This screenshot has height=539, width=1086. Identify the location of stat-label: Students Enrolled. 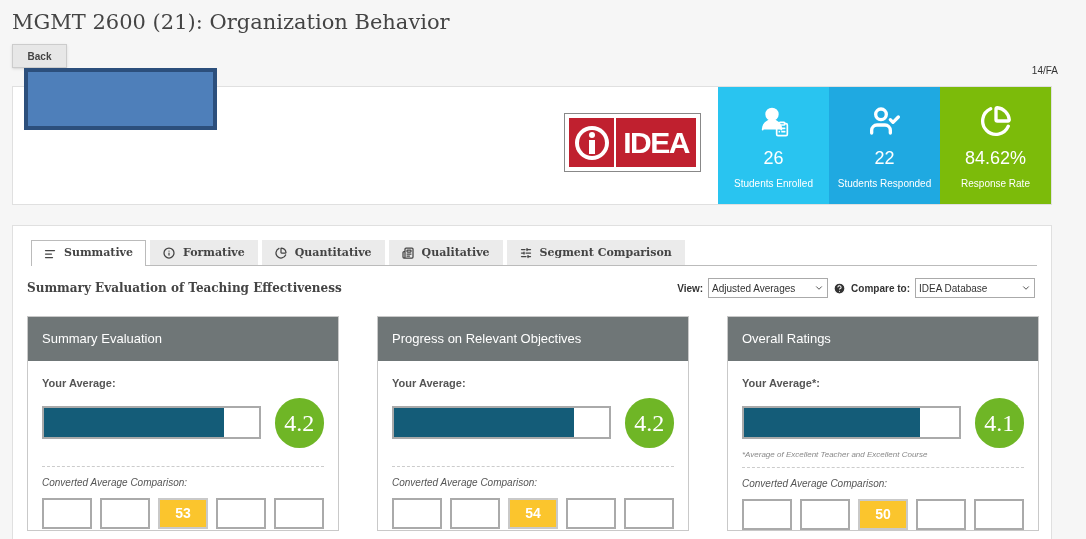
(773, 184).